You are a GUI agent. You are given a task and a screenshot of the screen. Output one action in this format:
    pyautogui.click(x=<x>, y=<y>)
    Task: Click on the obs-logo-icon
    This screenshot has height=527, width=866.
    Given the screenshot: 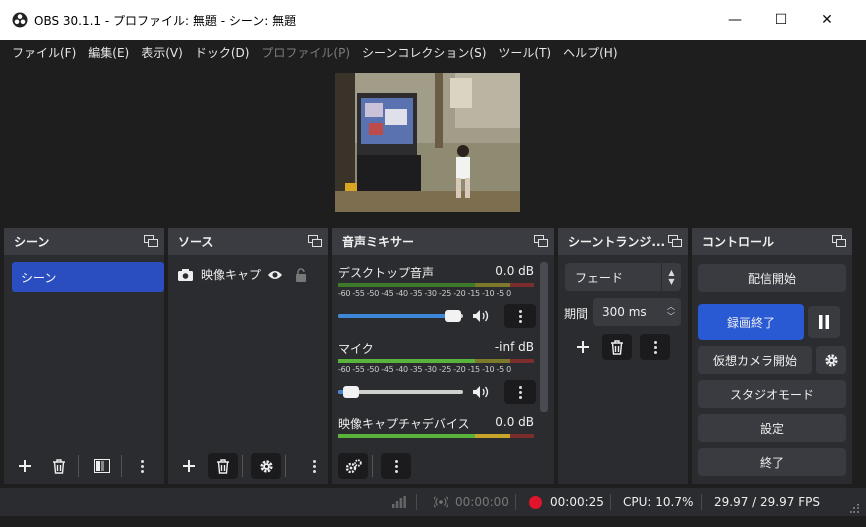 What is the action you would take?
    pyautogui.click(x=20, y=20)
    